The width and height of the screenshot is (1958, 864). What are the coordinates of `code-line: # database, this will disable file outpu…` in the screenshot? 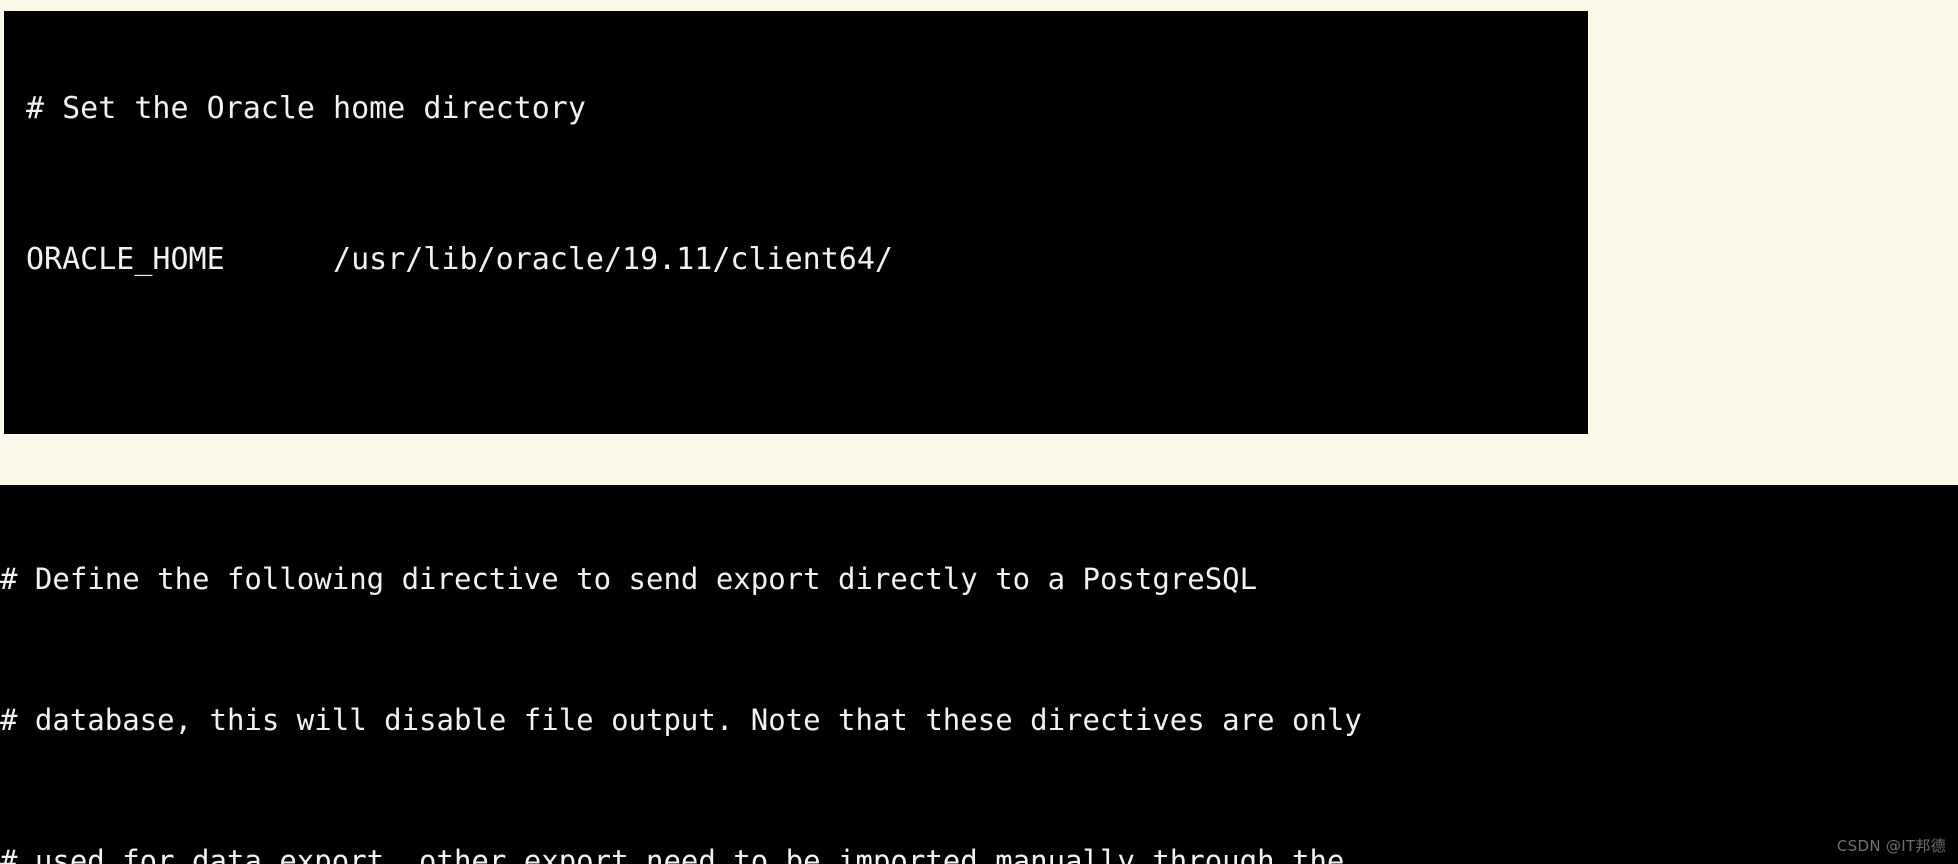 It's located at (681, 720).